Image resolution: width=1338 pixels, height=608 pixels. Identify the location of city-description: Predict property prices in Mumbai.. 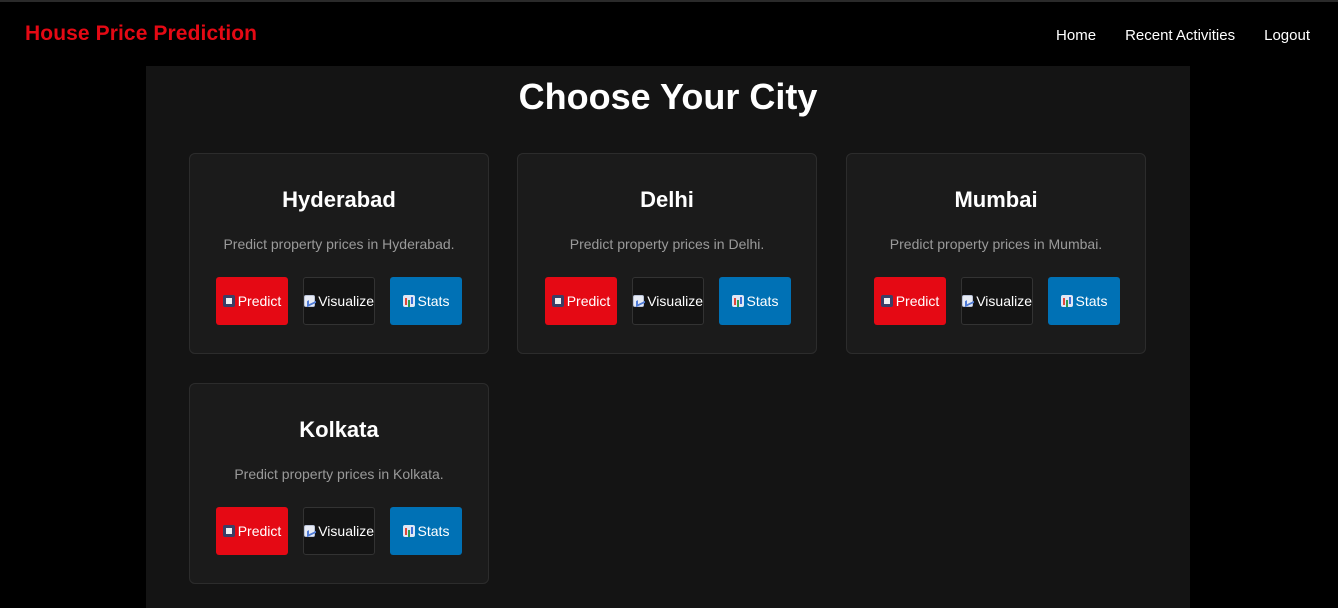
(996, 244).